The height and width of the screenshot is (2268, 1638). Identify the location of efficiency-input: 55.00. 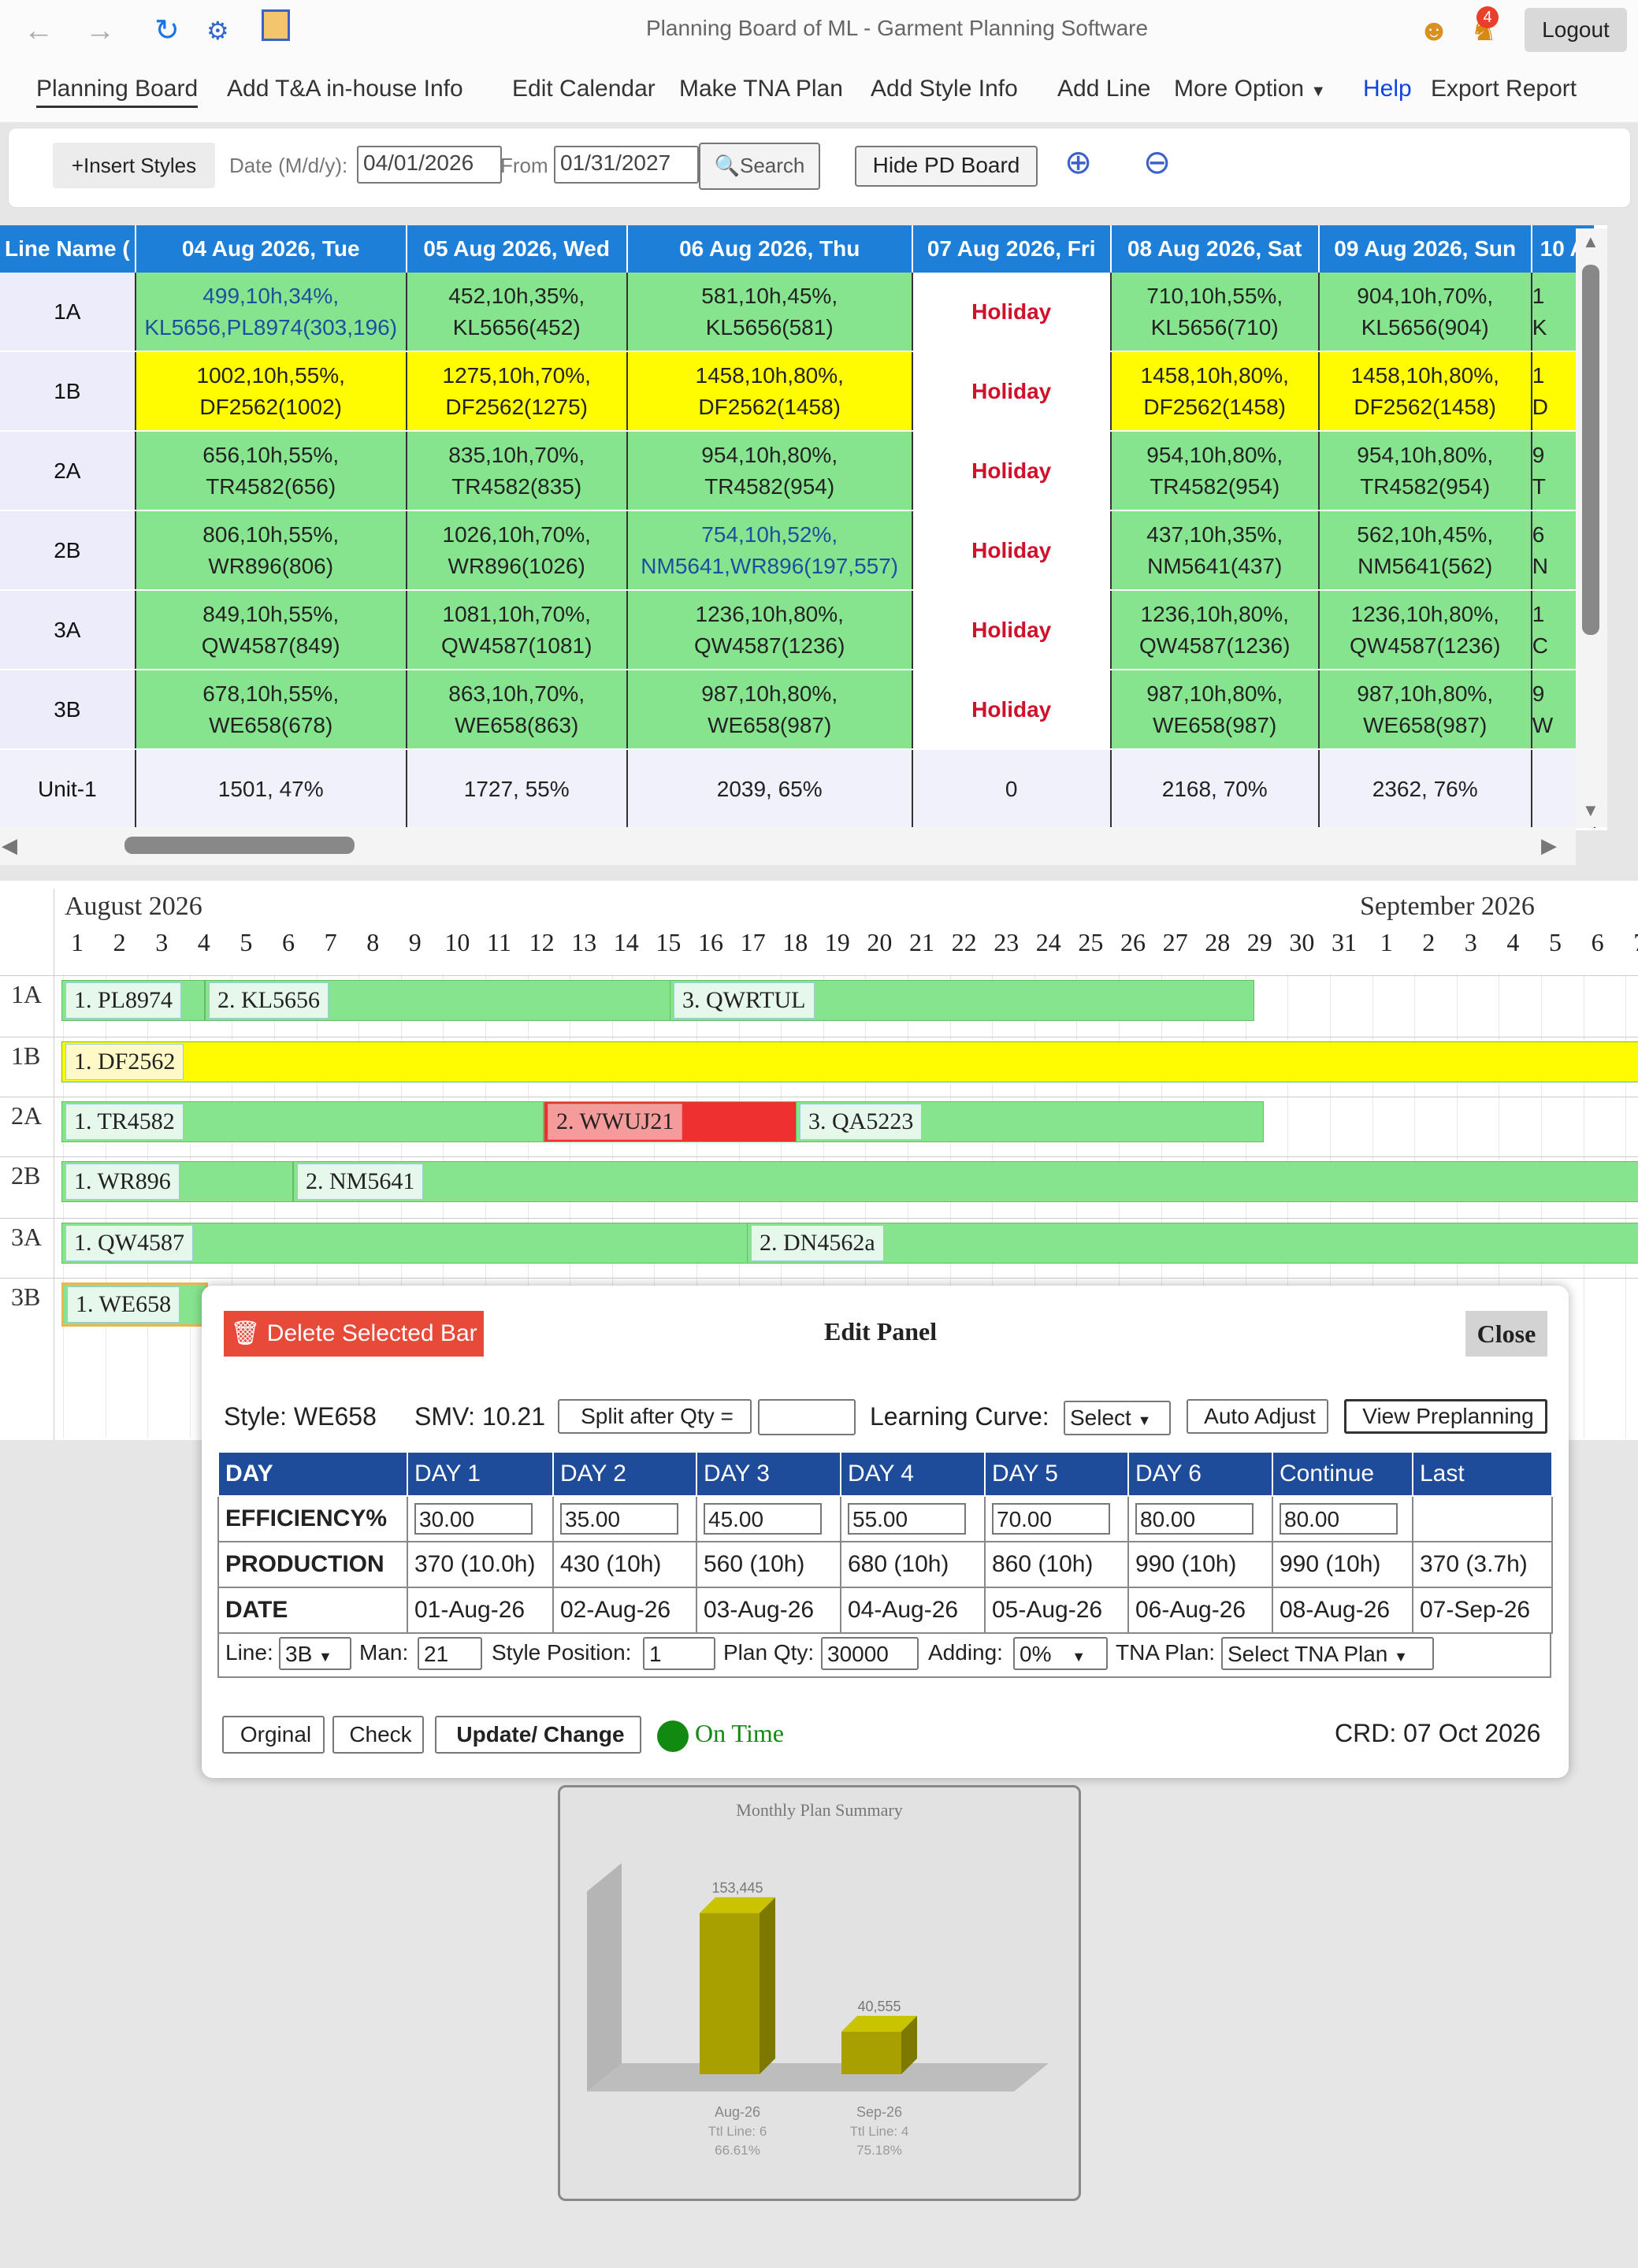
(907, 1519).